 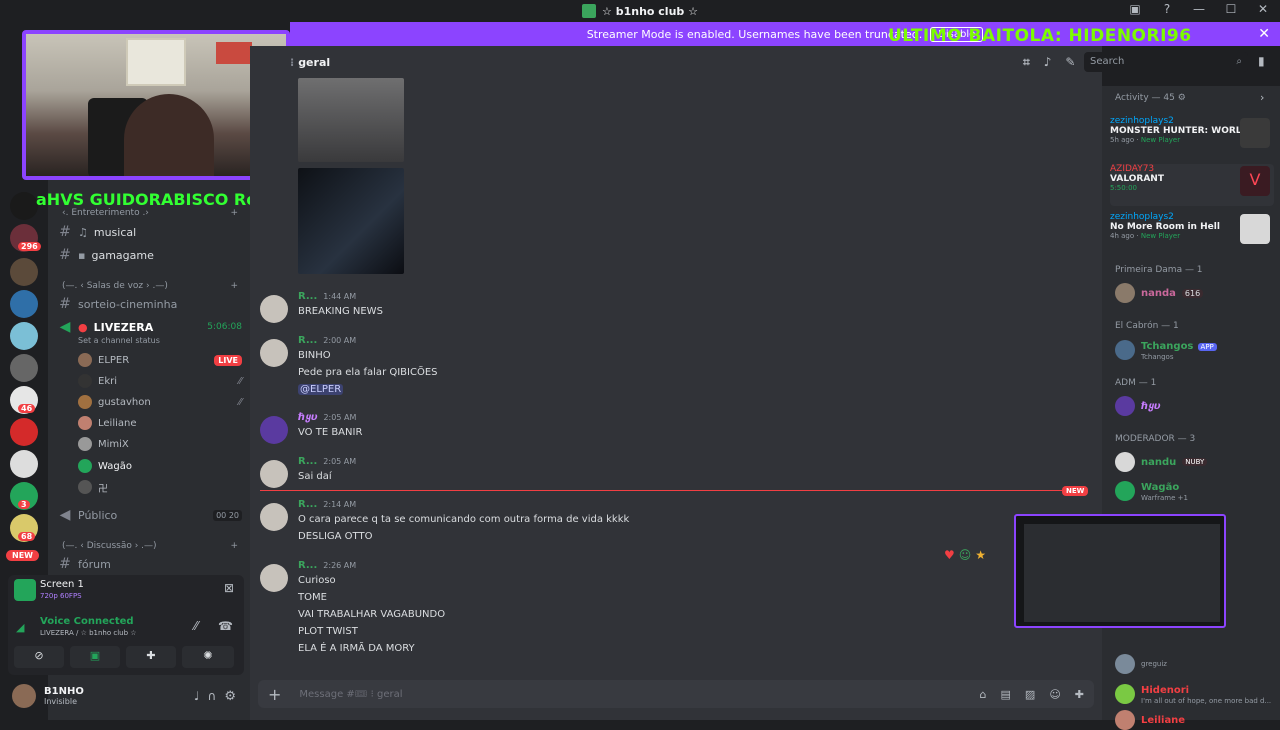 What do you see at coordinates (1026, 62) in the screenshot?
I see `threads-icon: ⌗` at bounding box center [1026, 62].